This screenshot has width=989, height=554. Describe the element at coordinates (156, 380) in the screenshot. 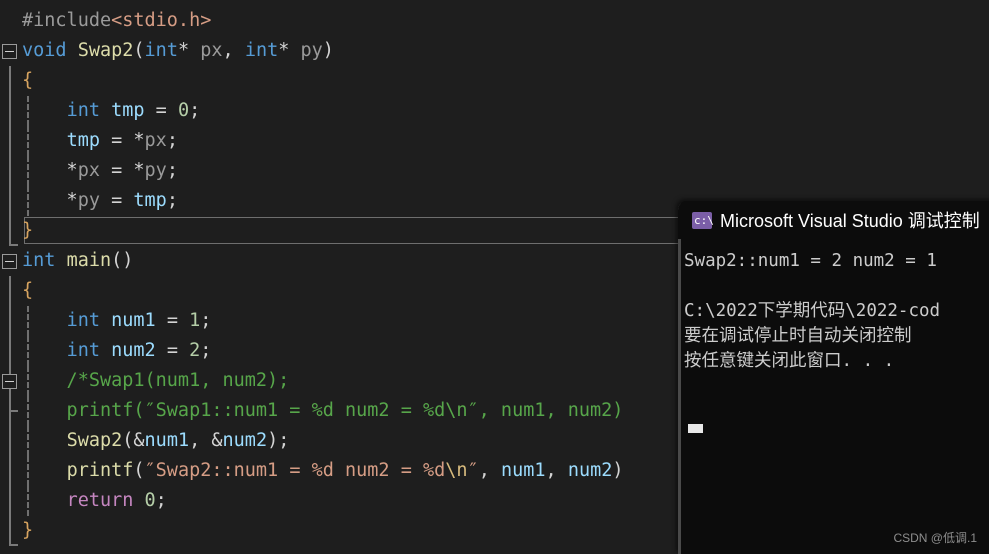

I see `code-token: /*Swap1(num1, num2);` at that location.